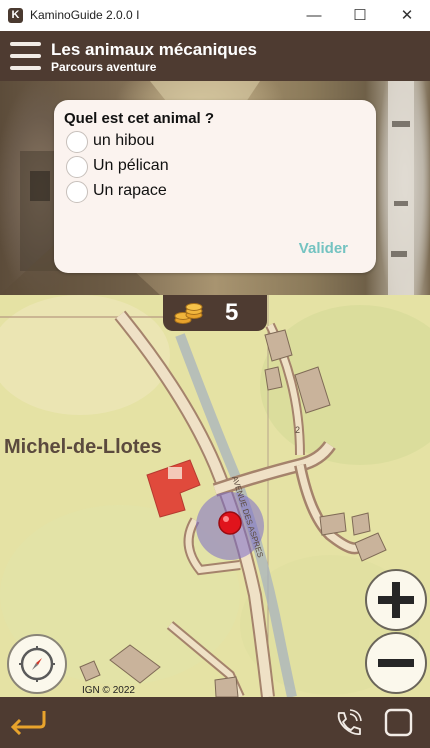  I want to click on validate-button: Valider, so click(323, 248).